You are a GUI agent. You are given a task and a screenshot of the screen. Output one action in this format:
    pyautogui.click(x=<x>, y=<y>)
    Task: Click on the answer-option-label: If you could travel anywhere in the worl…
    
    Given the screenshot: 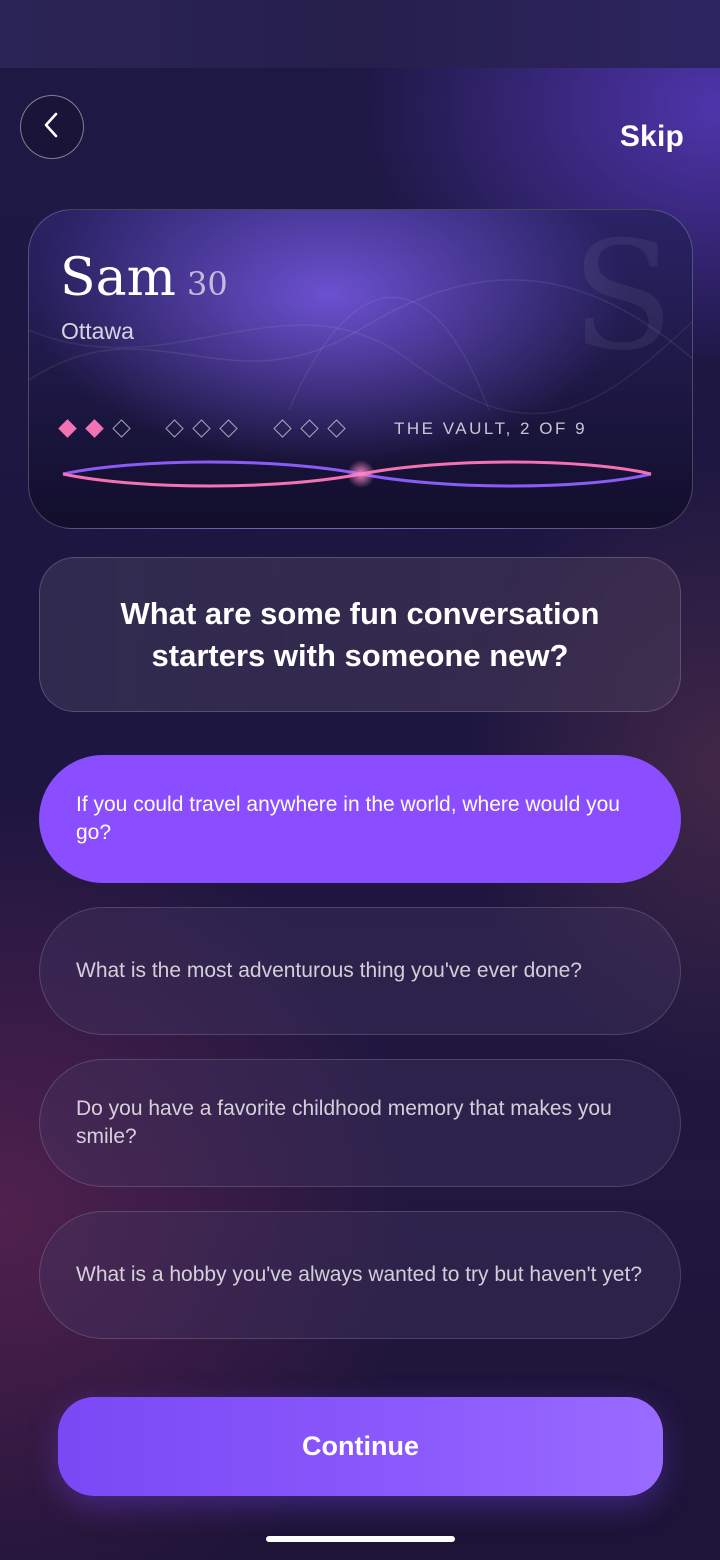 What is the action you would take?
    pyautogui.click(x=348, y=818)
    